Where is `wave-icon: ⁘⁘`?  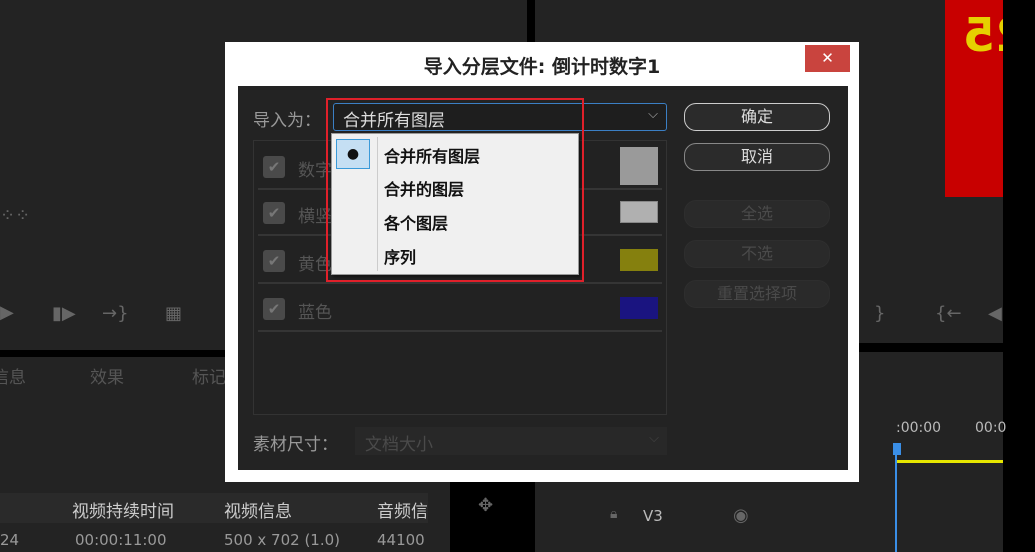 wave-icon: ⁘⁘ is located at coordinates (15, 215).